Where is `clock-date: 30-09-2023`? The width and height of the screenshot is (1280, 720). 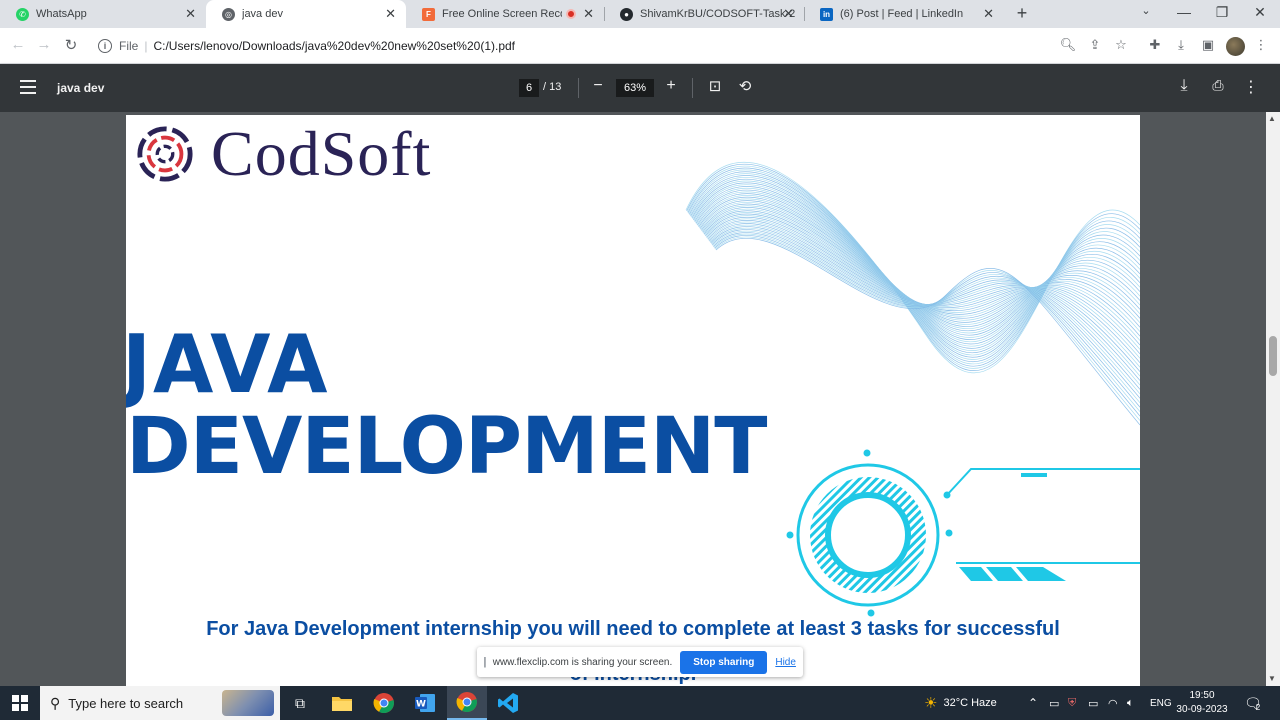 clock-date: 30-09-2023 is located at coordinates (1202, 709).